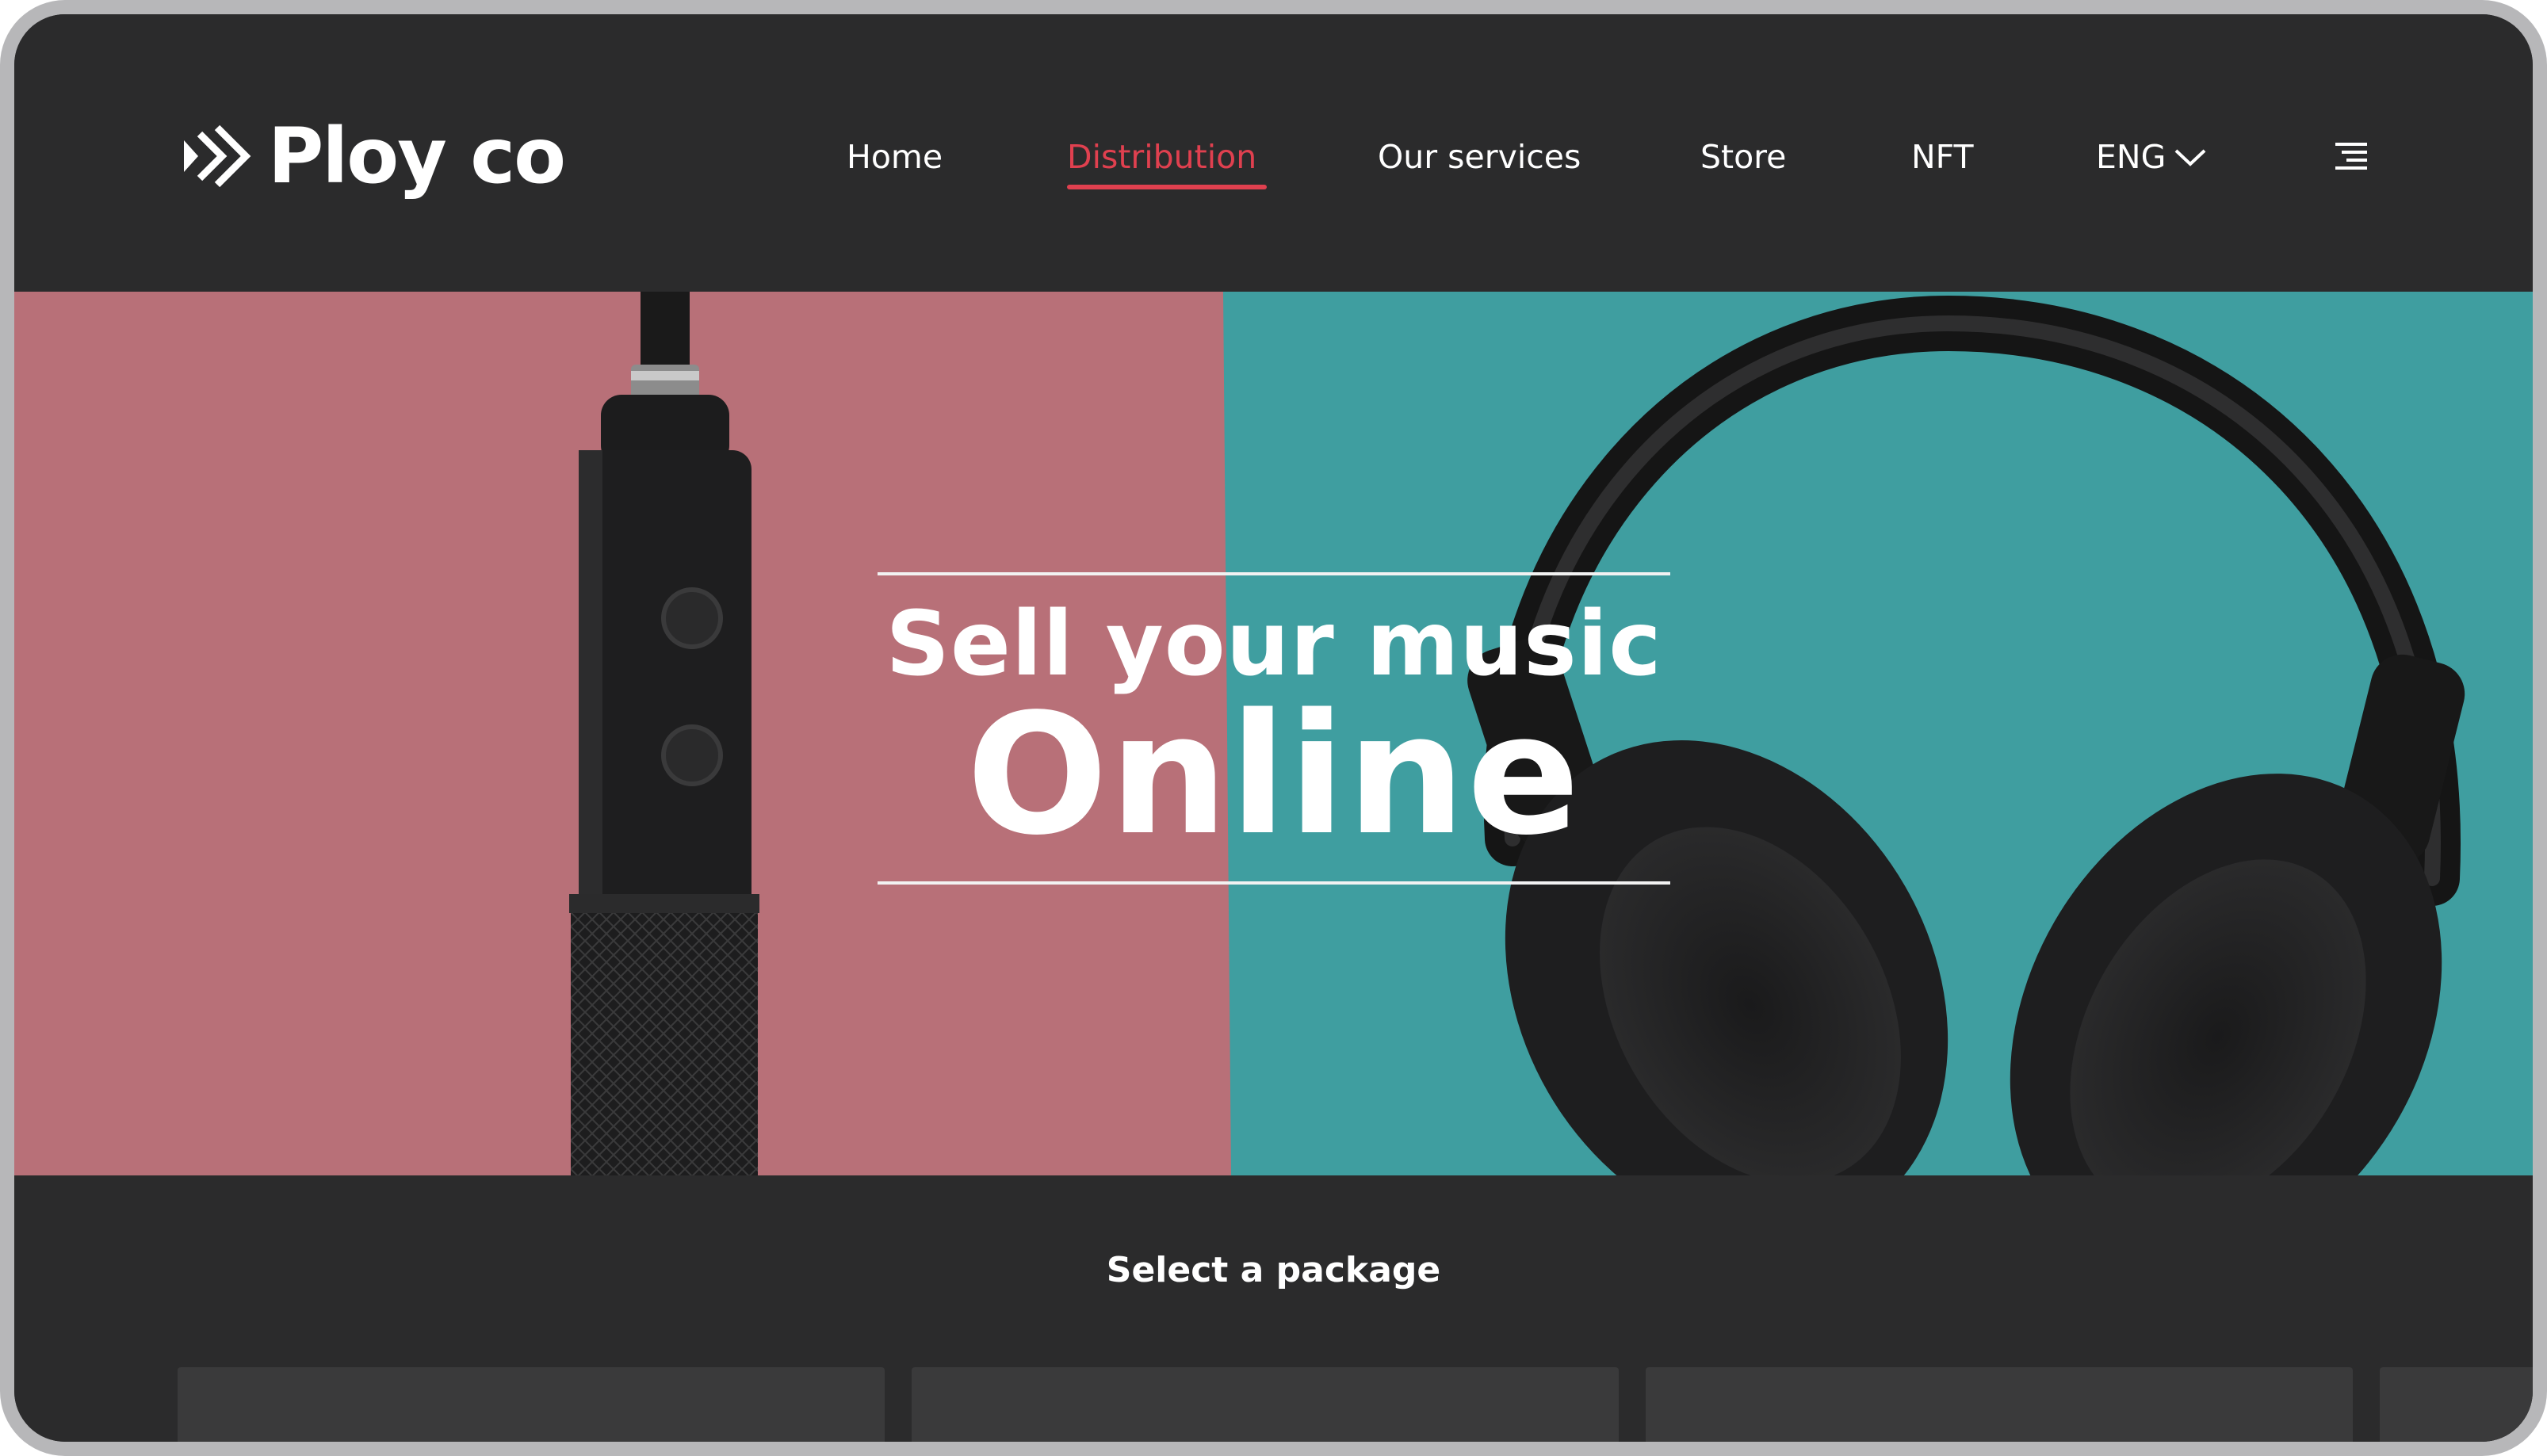 The width and height of the screenshot is (2547, 1456). Describe the element at coordinates (2131, 157) in the screenshot. I see `language-label: ENG` at that location.